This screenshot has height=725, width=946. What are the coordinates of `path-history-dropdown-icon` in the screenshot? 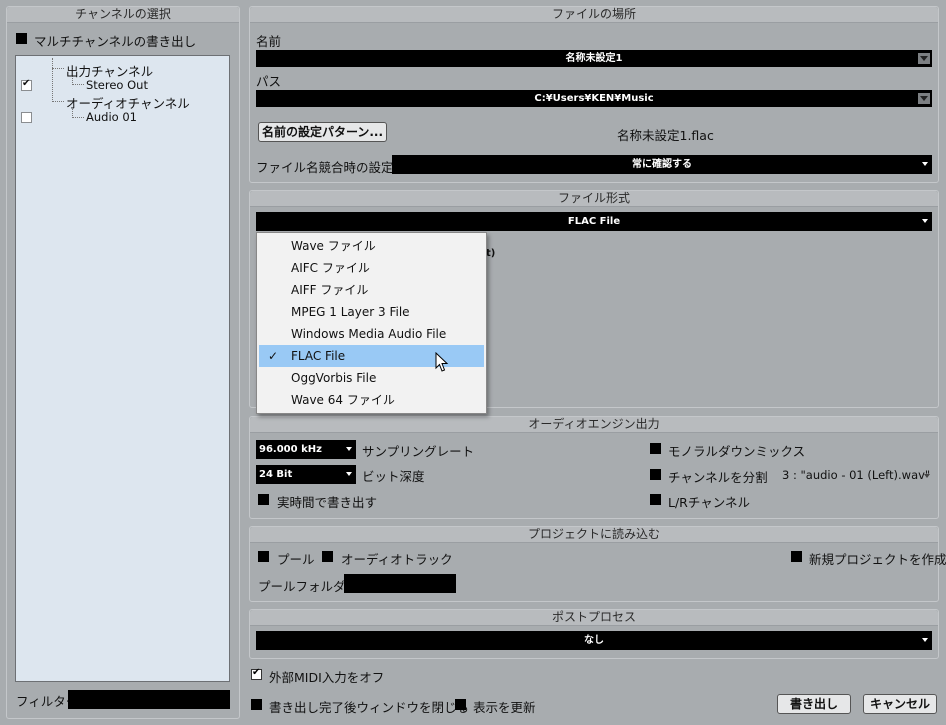 It's located at (924, 98).